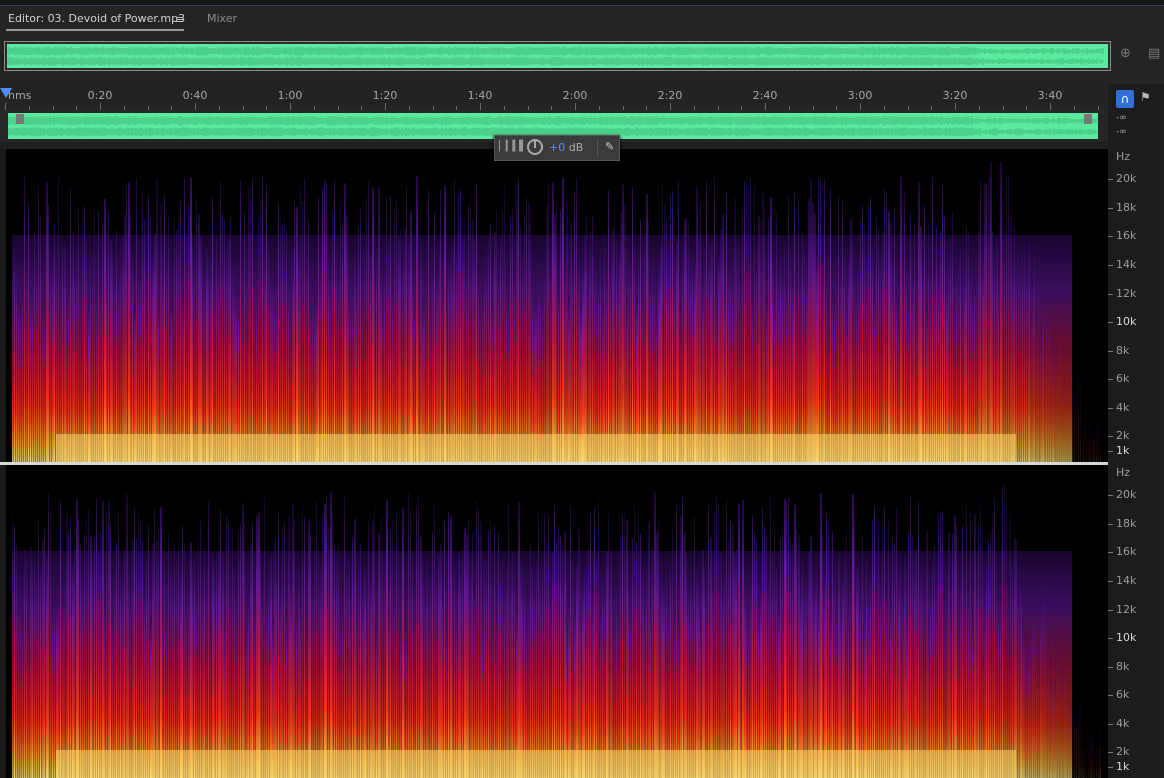 The height and width of the screenshot is (778, 1164). I want to click on pin-icon: ✎, so click(609, 146).